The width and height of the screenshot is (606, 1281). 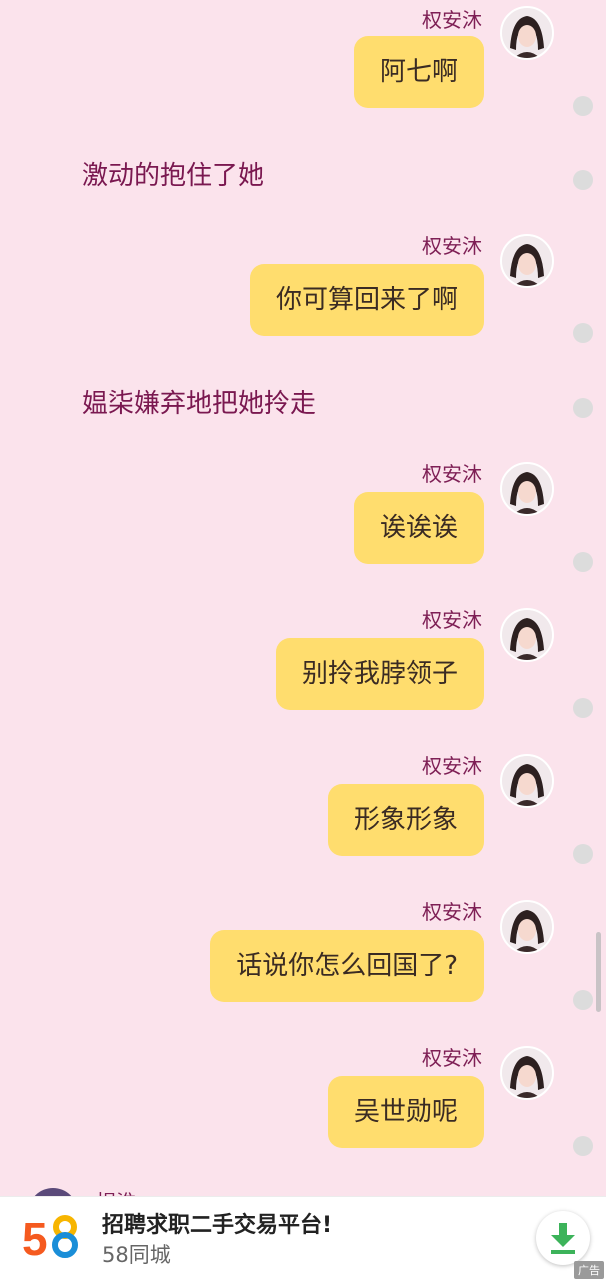 I want to click on message-bubble: 诶诶诶, so click(x=418, y=528).